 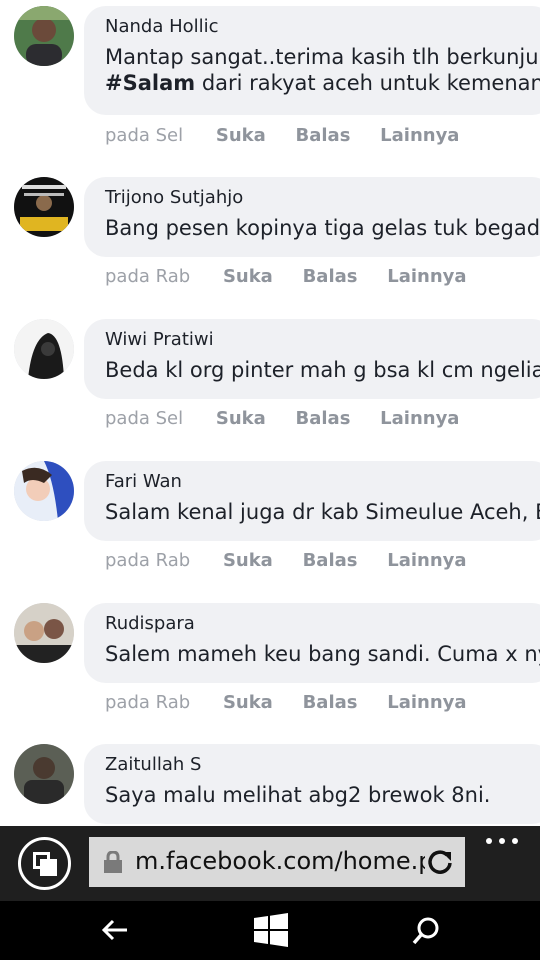 I want to click on lock-icon, so click(x=113, y=862).